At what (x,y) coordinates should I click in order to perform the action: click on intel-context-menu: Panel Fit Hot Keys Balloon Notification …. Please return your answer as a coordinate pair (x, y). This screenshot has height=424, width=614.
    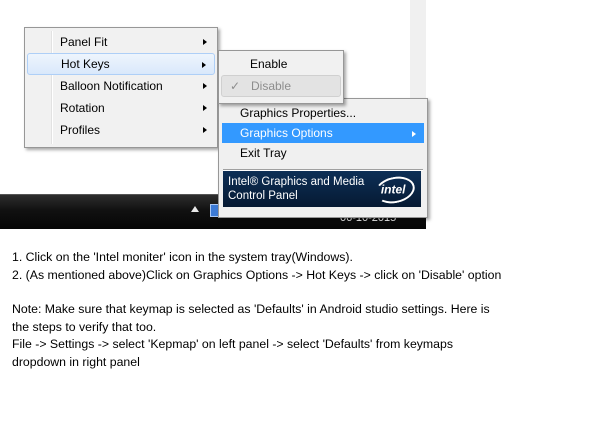
    Looking at the image, I should click on (121, 87).